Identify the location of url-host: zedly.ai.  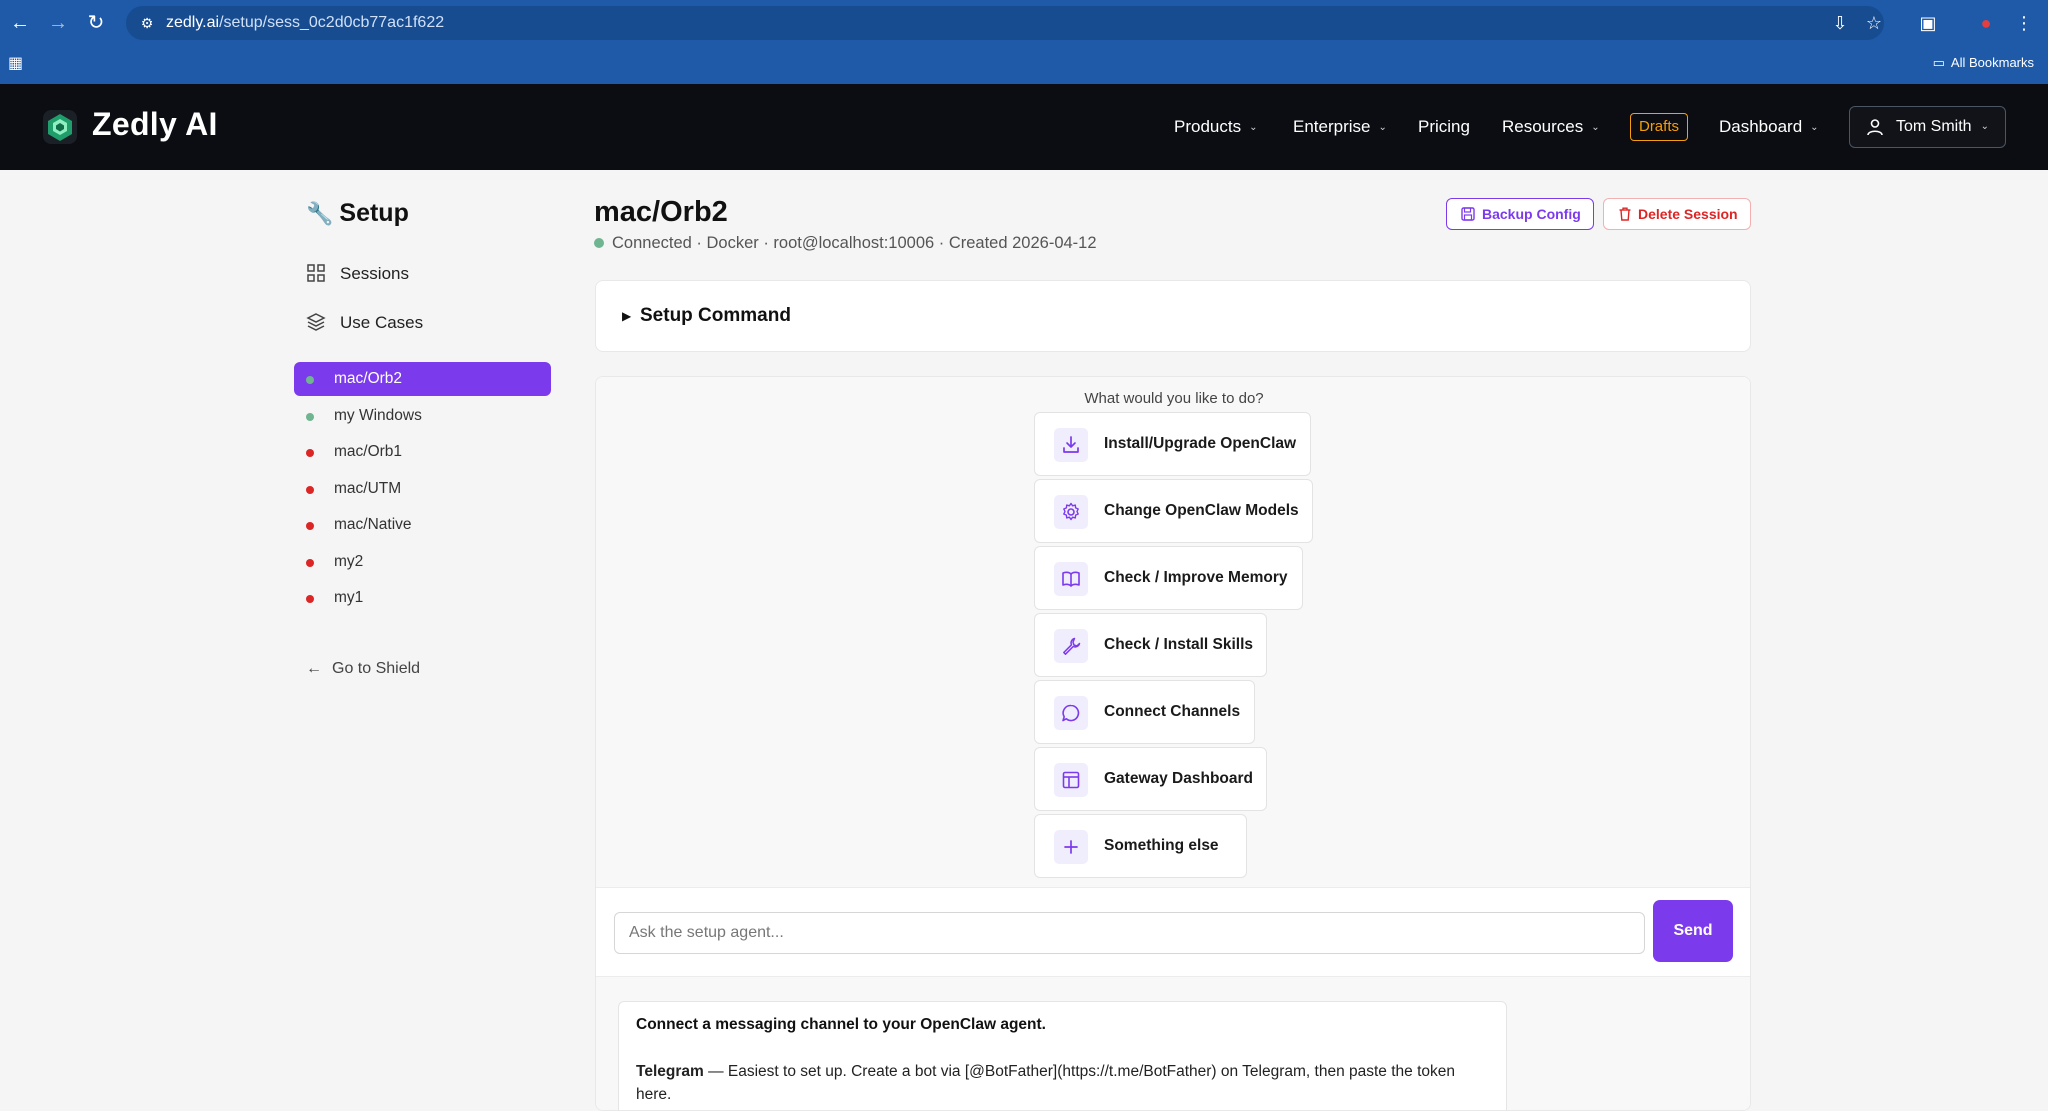
(193, 22).